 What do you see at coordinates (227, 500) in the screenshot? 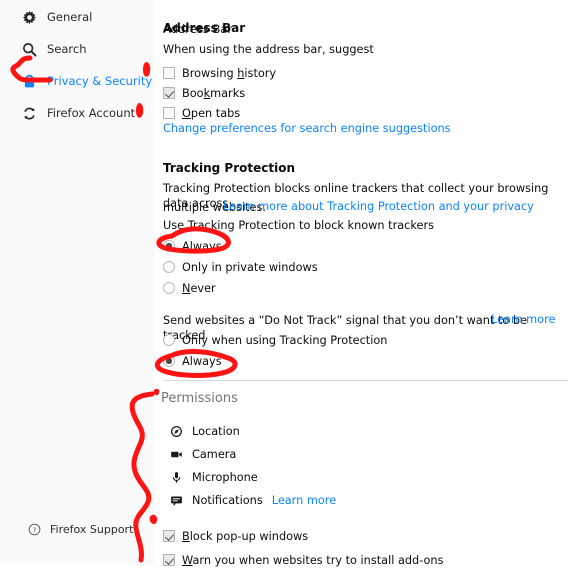
I see `permission-label: Notifications` at bounding box center [227, 500].